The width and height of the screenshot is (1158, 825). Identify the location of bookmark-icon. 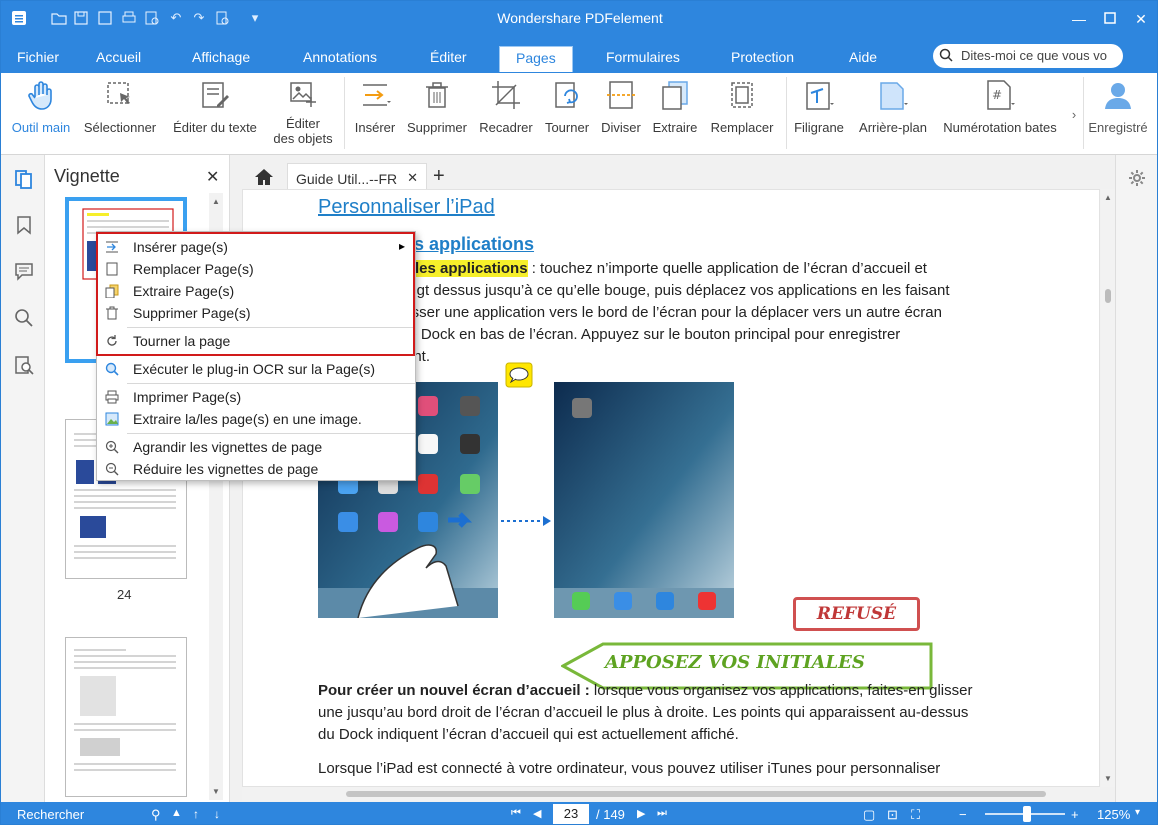
(24, 225).